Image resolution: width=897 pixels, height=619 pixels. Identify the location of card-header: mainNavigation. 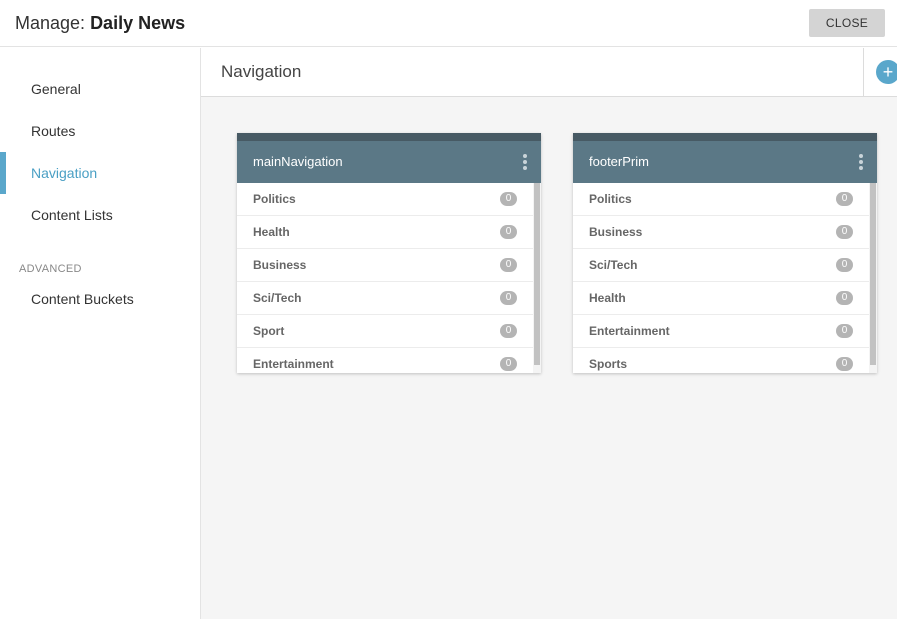
(389, 162).